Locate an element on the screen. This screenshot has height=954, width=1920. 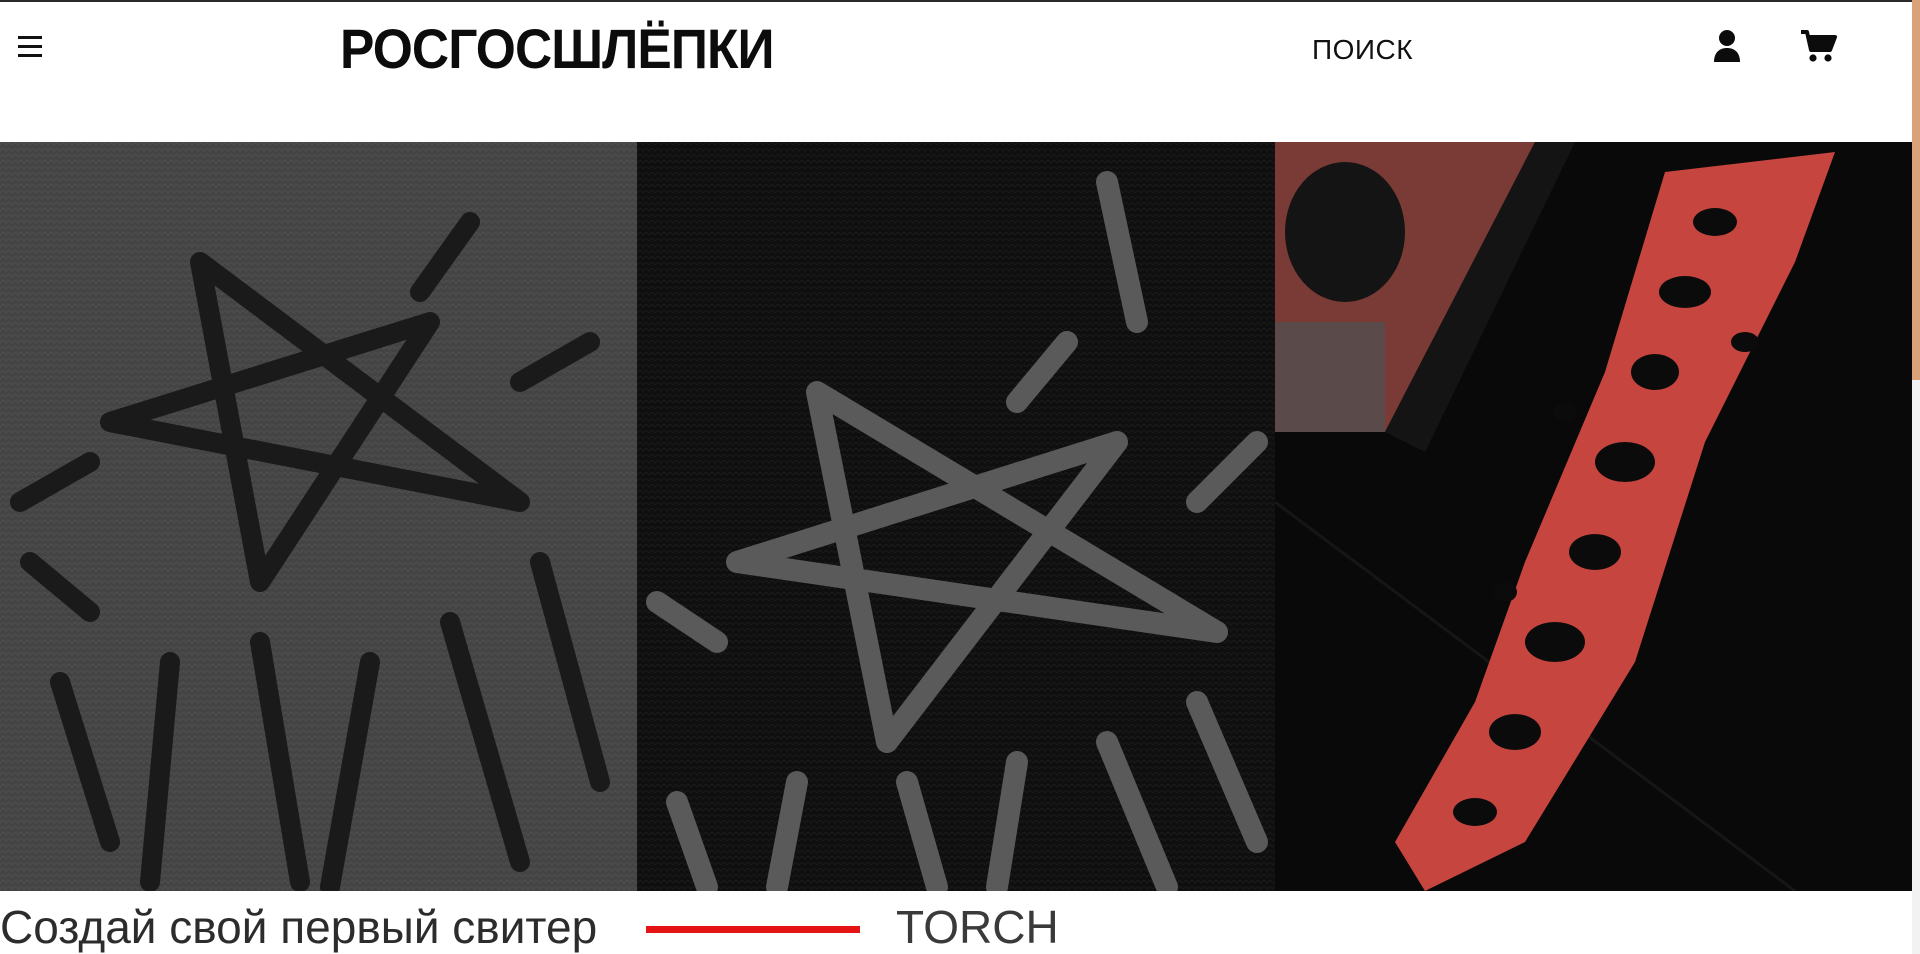
cart-icon is located at coordinates (1818, 46).